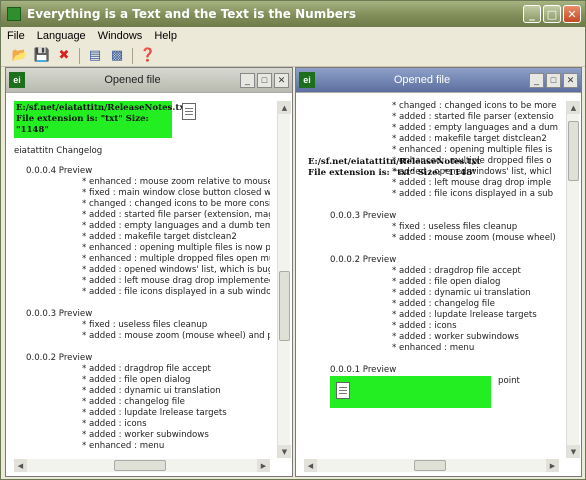  I want to click on menu-windows: Windows, so click(120, 36).